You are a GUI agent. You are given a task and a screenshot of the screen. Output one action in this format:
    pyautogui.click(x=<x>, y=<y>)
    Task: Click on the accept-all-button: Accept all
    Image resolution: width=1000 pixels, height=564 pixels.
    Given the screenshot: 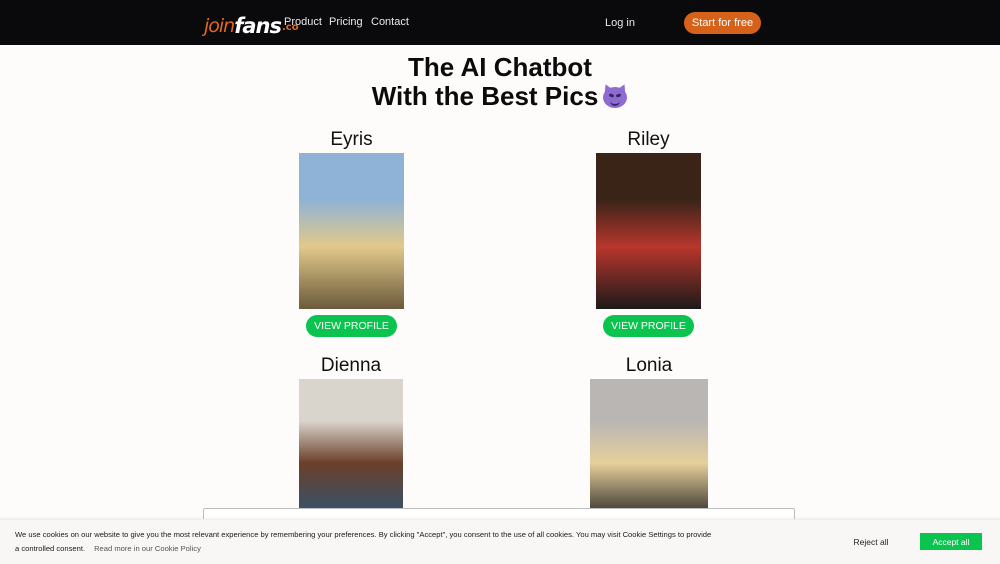 What is the action you would take?
    pyautogui.click(x=951, y=541)
    